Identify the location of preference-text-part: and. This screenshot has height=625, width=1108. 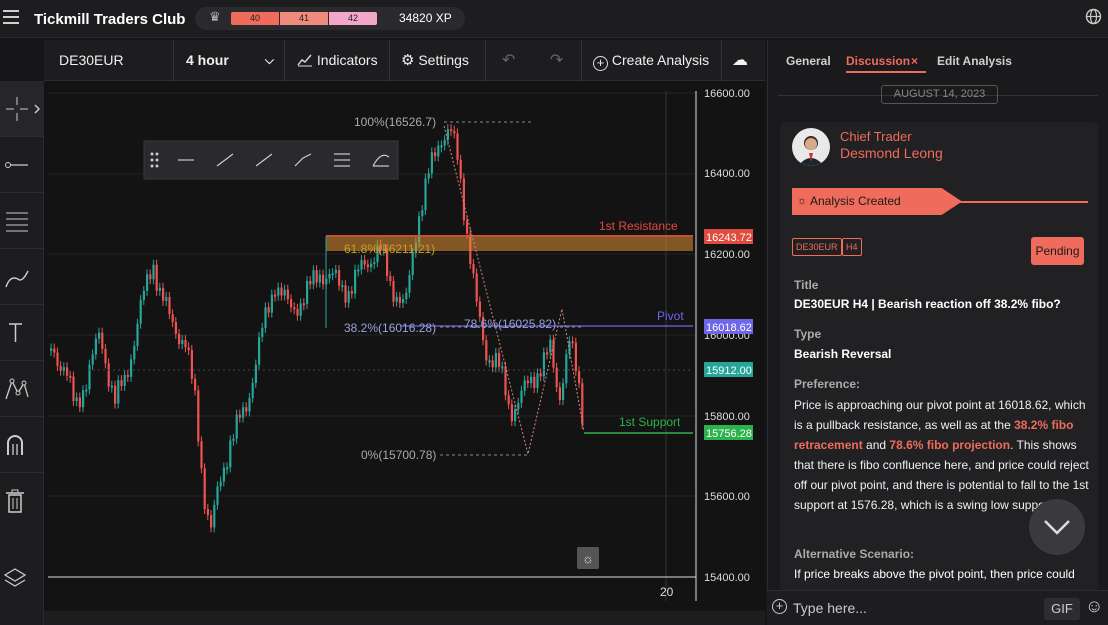
(876, 445).